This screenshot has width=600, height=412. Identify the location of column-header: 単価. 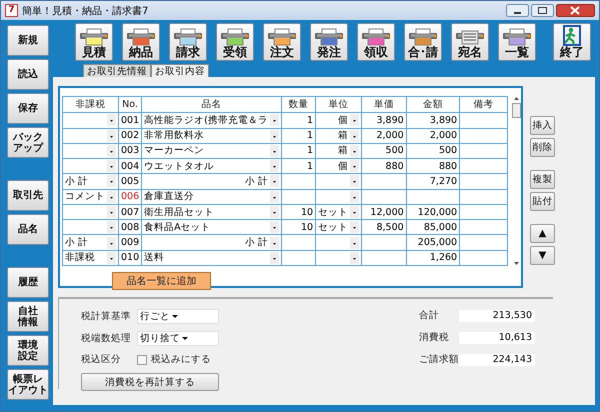
(384, 104).